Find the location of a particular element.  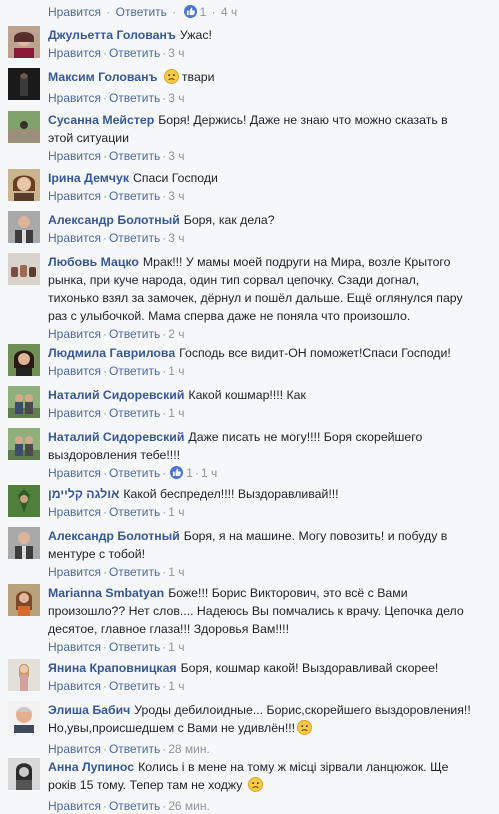

comment-text: Какой беспредел!!!! Выздоравливай!!! is located at coordinates (231, 494).